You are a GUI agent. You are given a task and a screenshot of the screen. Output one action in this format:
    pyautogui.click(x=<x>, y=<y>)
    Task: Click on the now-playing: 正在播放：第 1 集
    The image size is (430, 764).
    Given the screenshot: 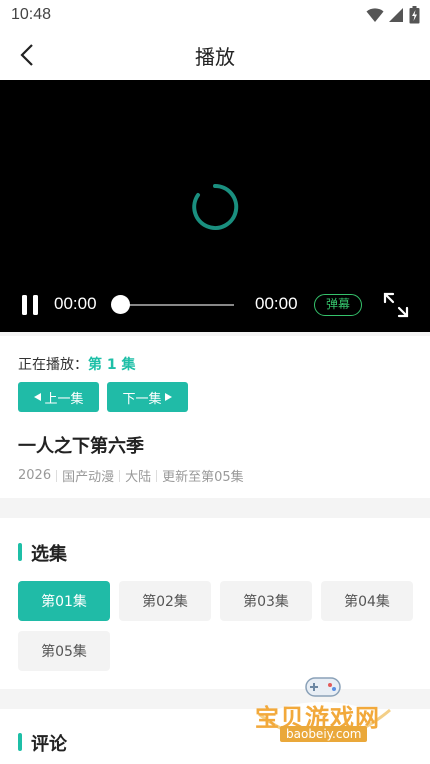 What is the action you would take?
    pyautogui.click(x=77, y=364)
    